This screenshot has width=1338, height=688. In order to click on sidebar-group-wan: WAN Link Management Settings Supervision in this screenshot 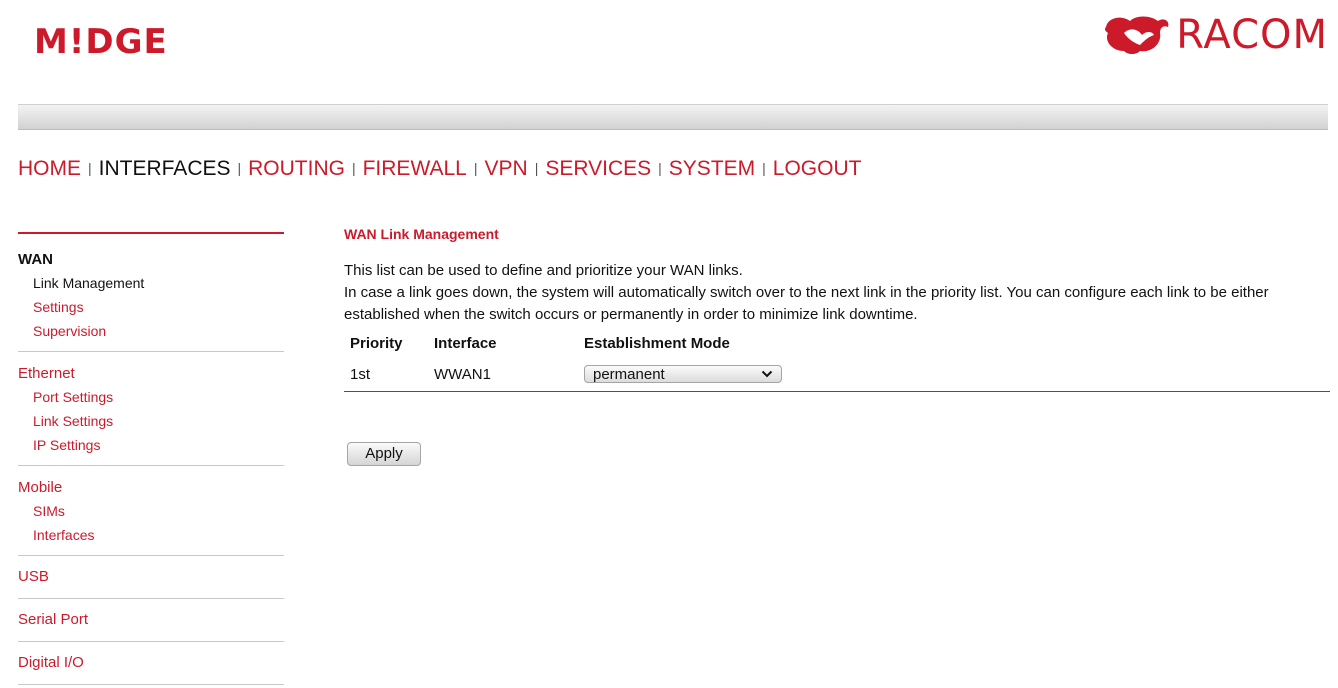, I will do `click(151, 293)`.